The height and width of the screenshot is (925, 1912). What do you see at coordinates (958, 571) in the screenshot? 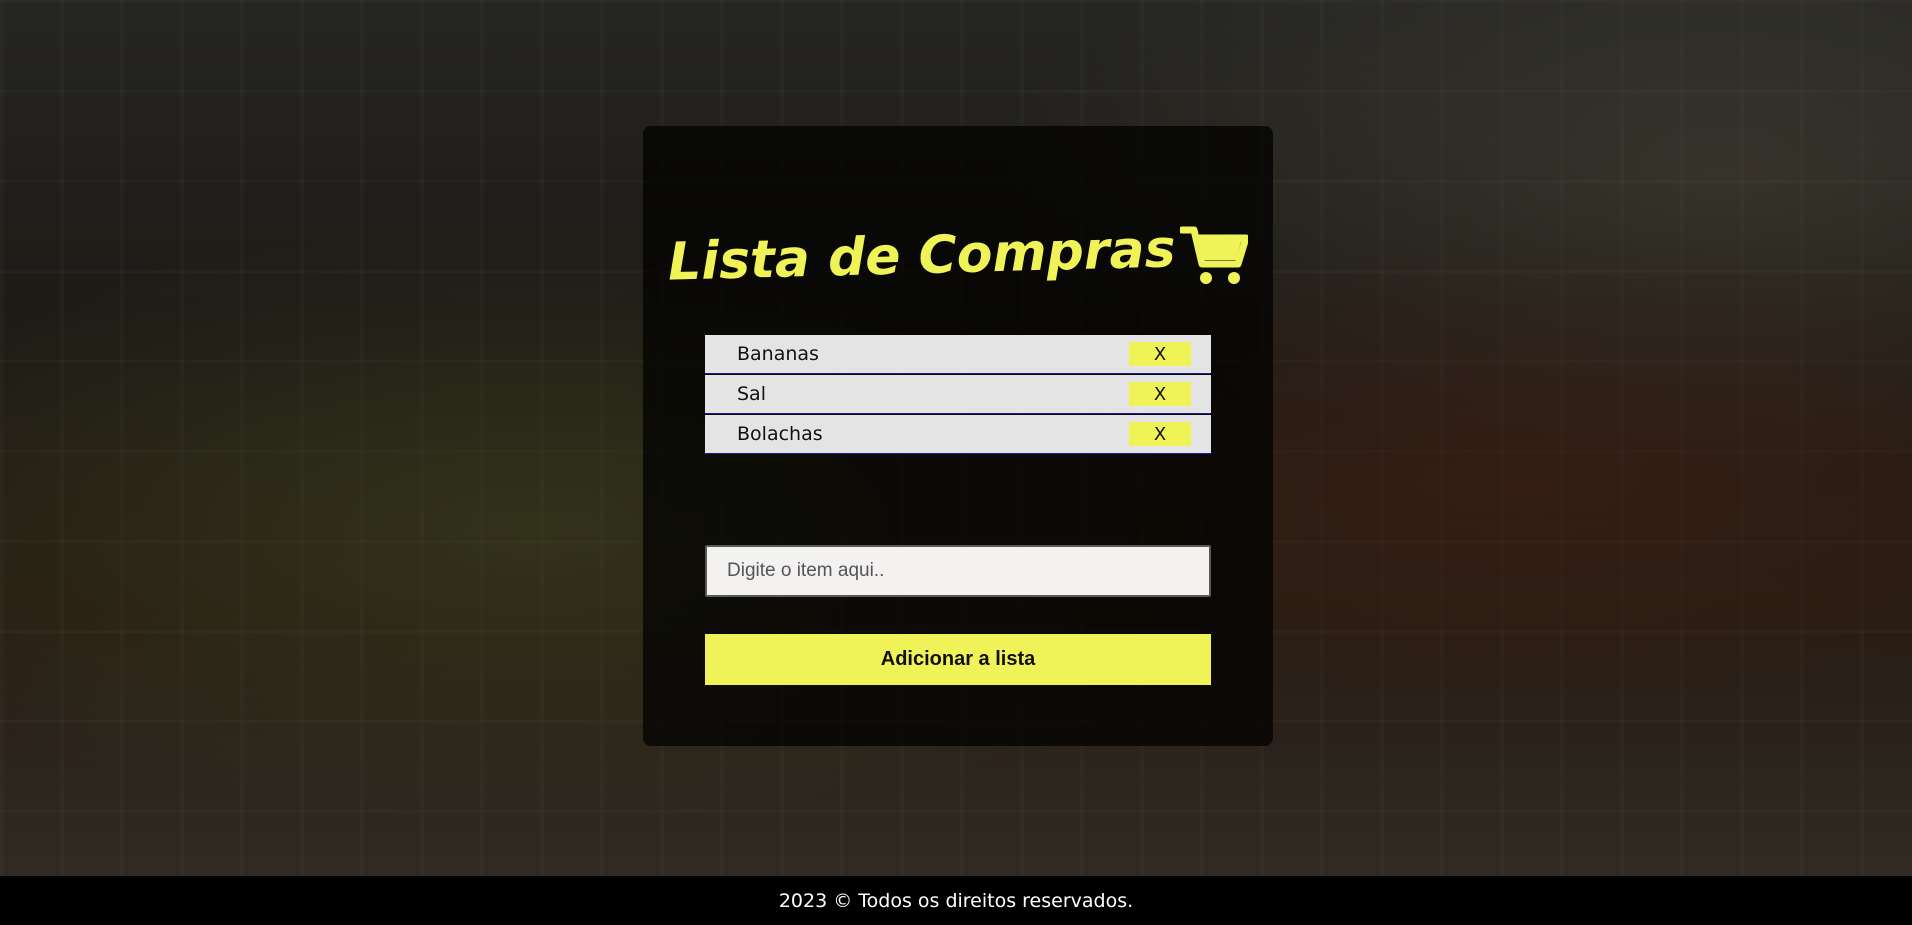
I see `new-item-input` at bounding box center [958, 571].